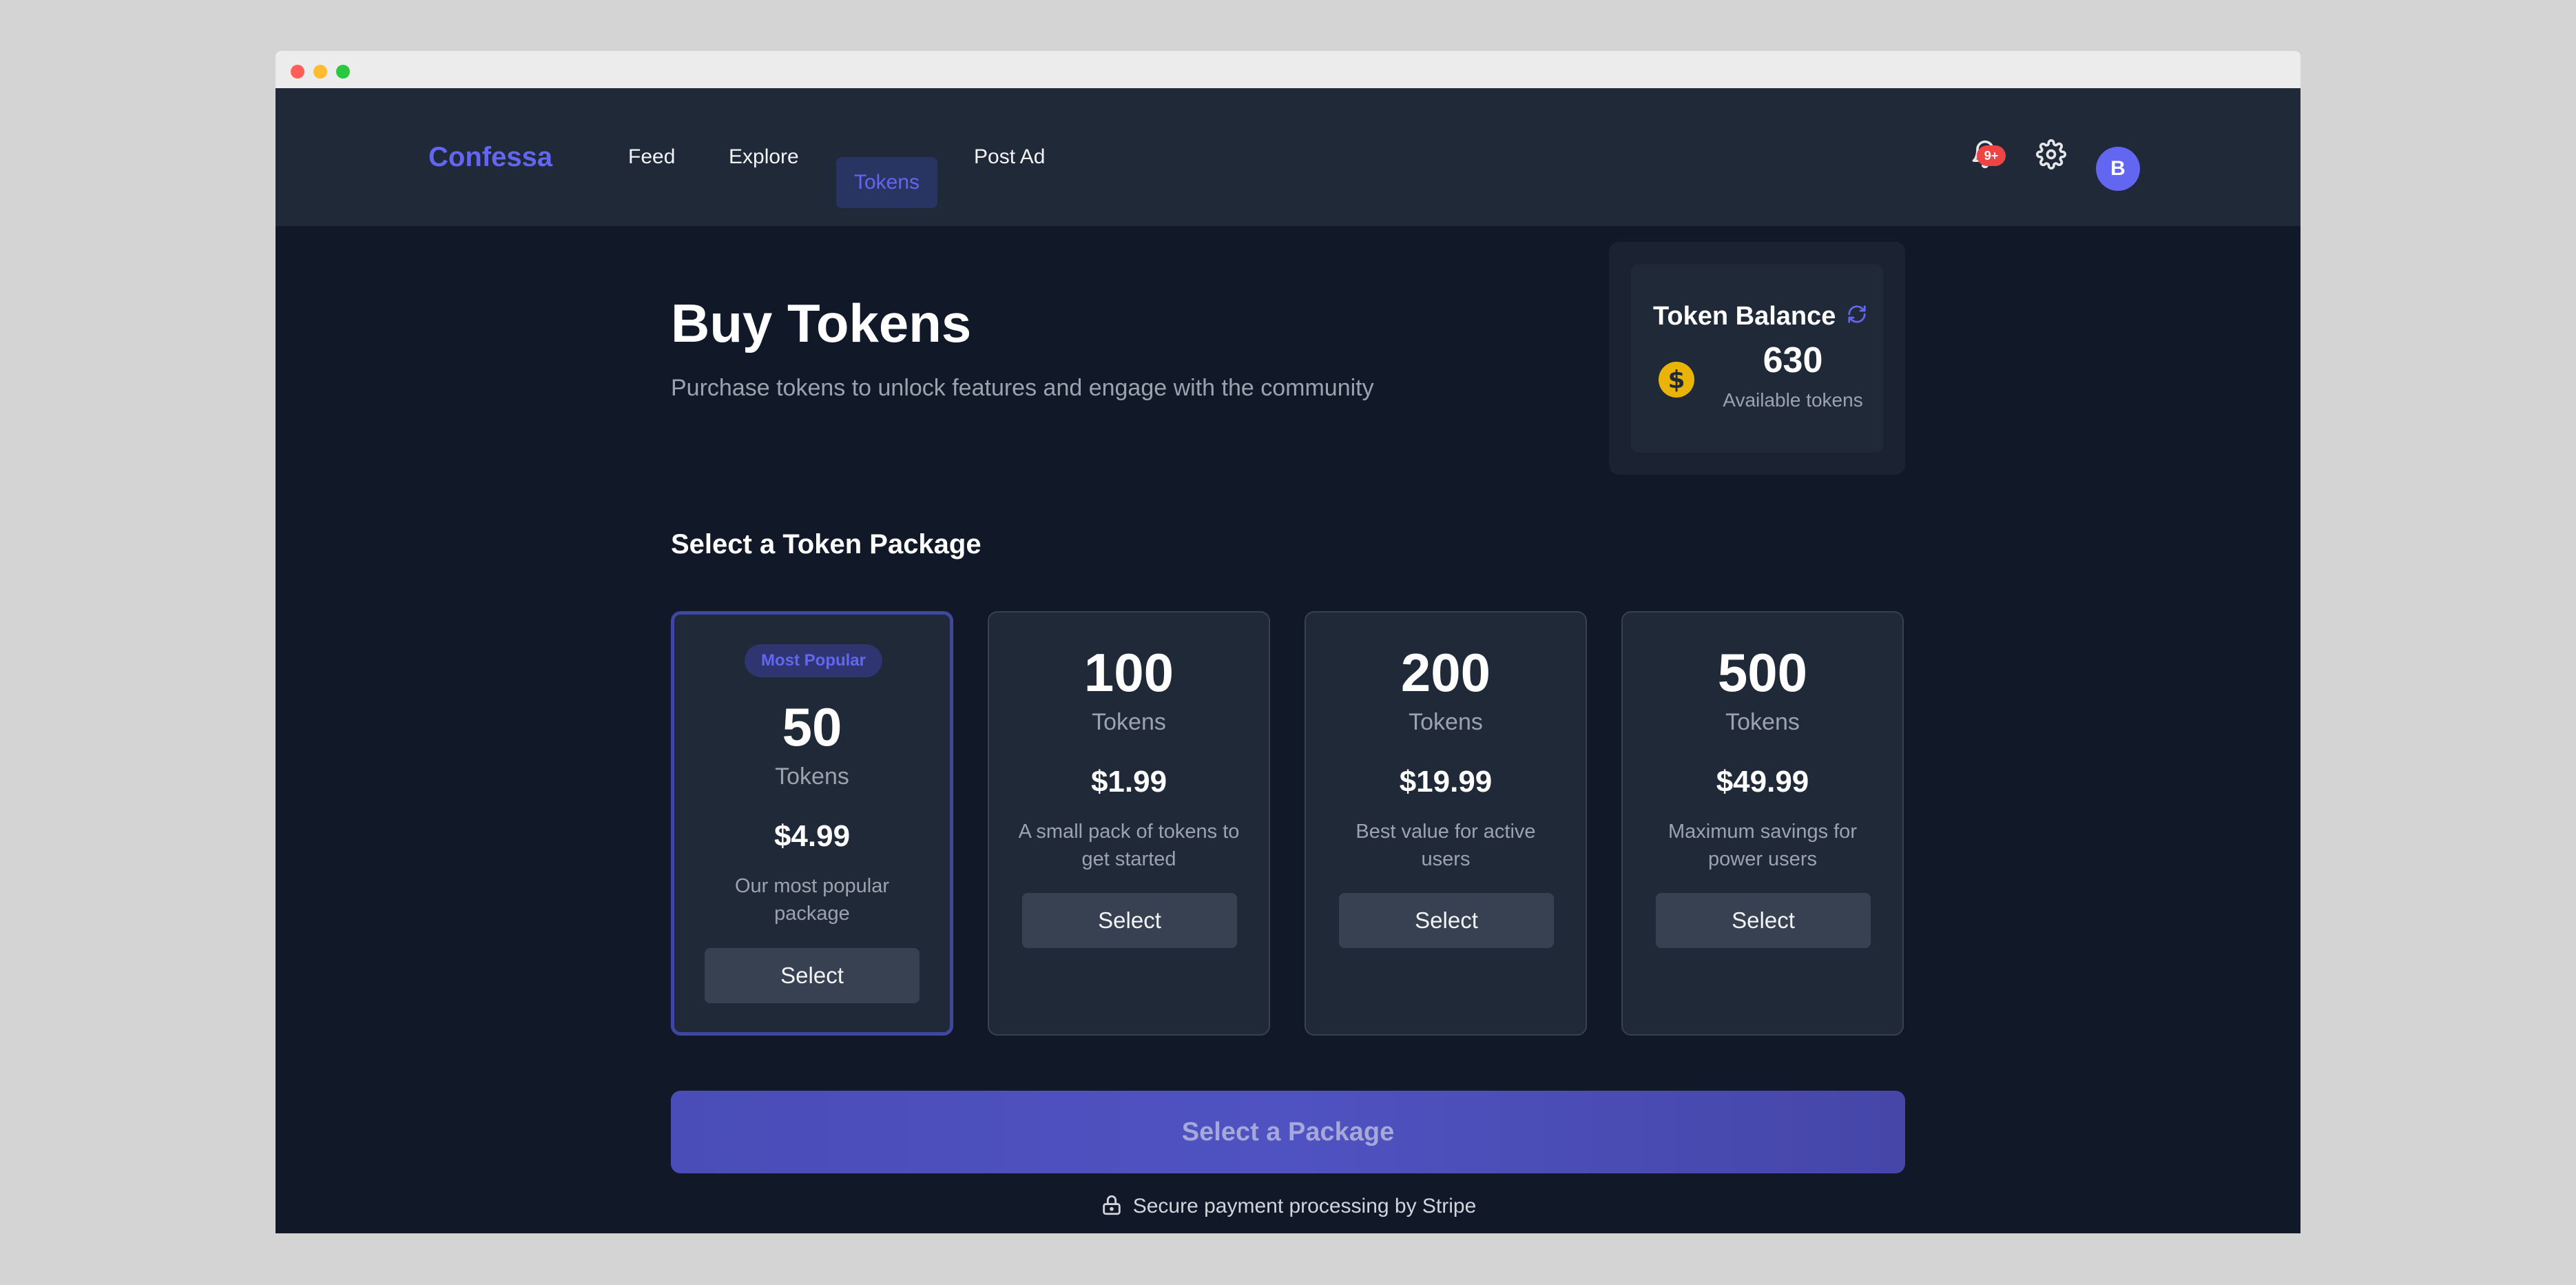 The height and width of the screenshot is (1285, 2576). Describe the element at coordinates (887, 182) in the screenshot. I see `nav-link-tokens: Tokens` at that location.